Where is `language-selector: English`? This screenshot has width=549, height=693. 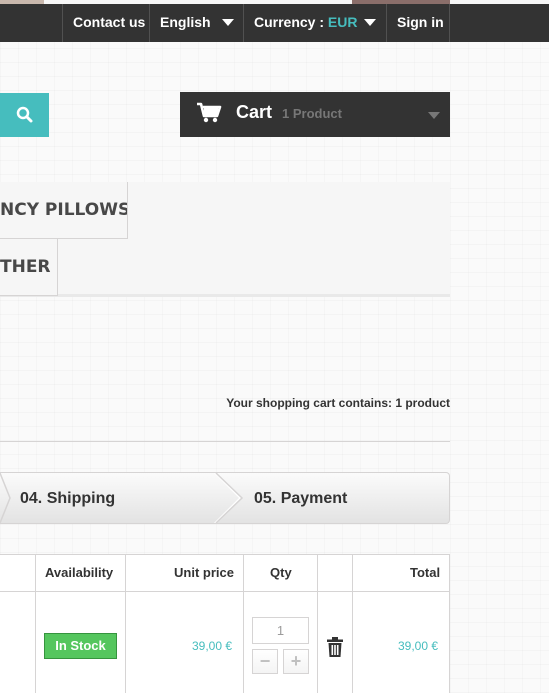 language-selector: English is located at coordinates (196, 23).